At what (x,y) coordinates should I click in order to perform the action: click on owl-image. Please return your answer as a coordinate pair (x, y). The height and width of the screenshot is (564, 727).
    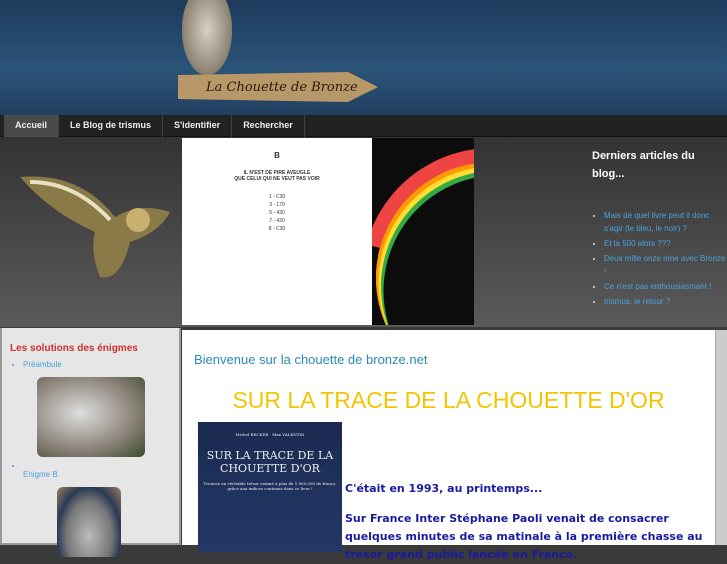
    Looking at the image, I should click on (207, 37).